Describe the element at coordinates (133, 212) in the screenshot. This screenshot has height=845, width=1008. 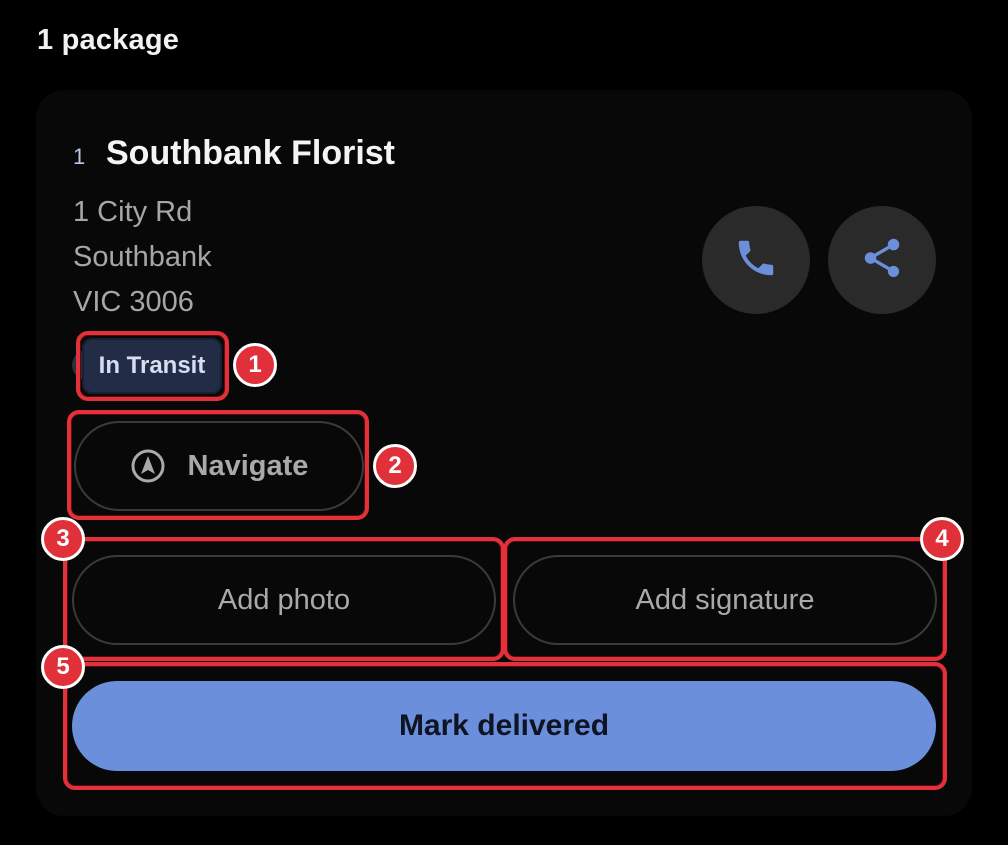
I see `address-line-street: 1 City Rd` at that location.